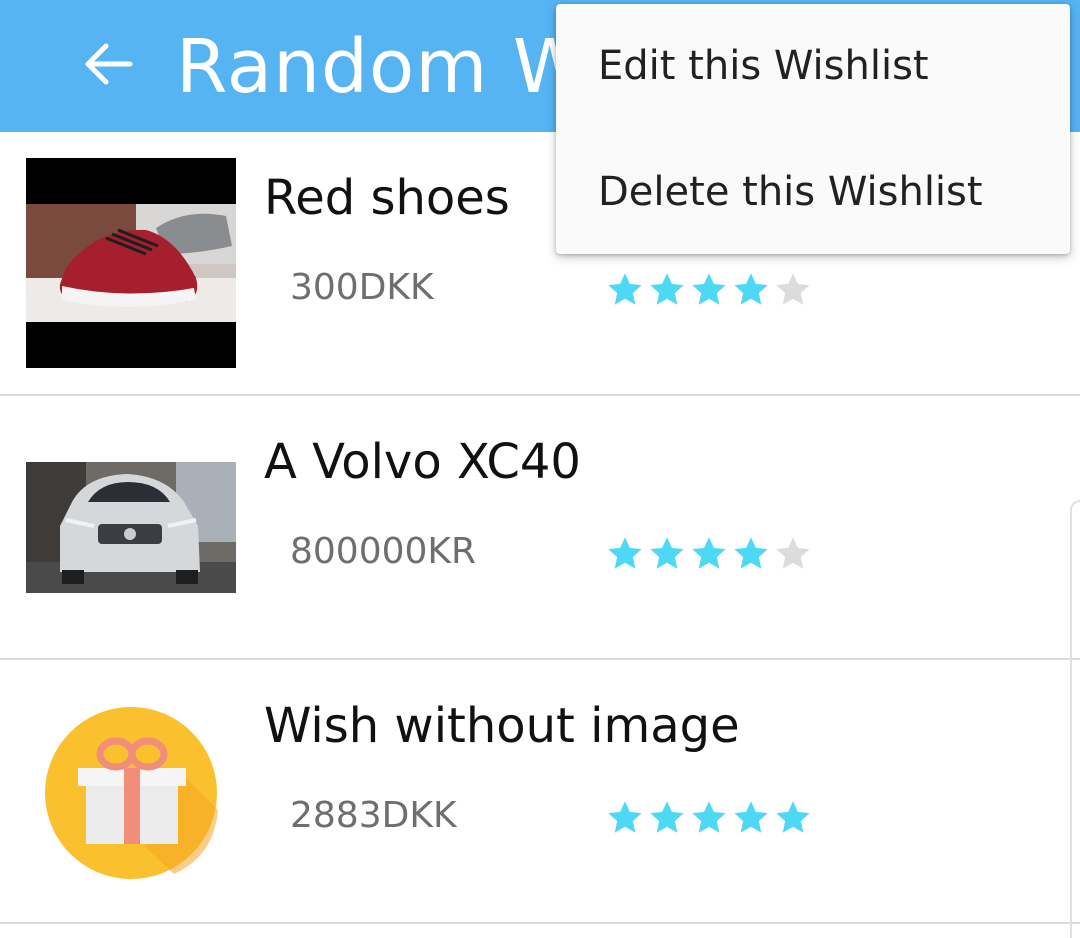 The width and height of the screenshot is (1080, 938). What do you see at coordinates (422, 462) in the screenshot?
I see `wish-title: A Volvo XC40` at bounding box center [422, 462].